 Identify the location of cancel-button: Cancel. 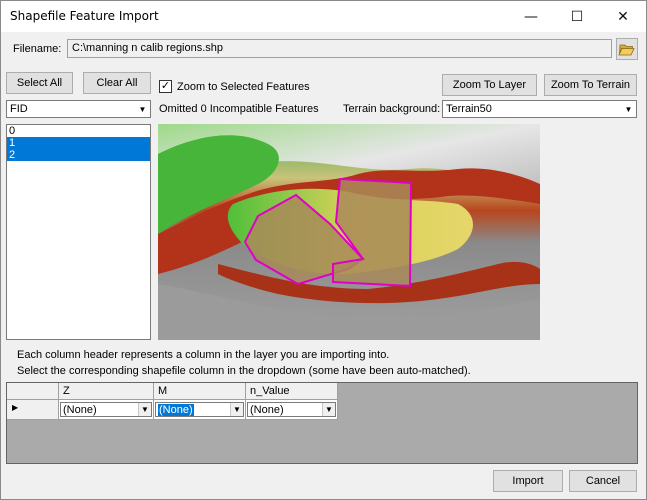
(603, 481).